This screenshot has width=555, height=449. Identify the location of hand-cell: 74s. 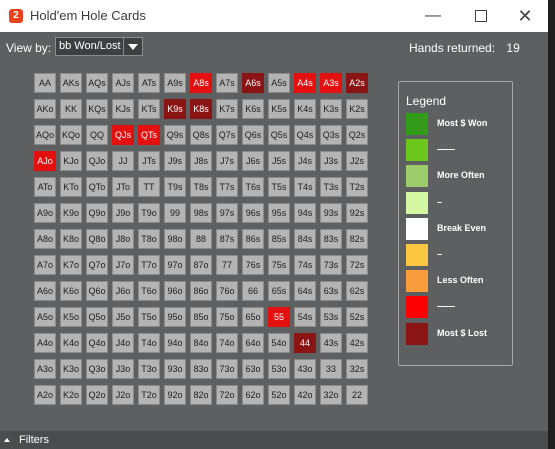
(305, 265).